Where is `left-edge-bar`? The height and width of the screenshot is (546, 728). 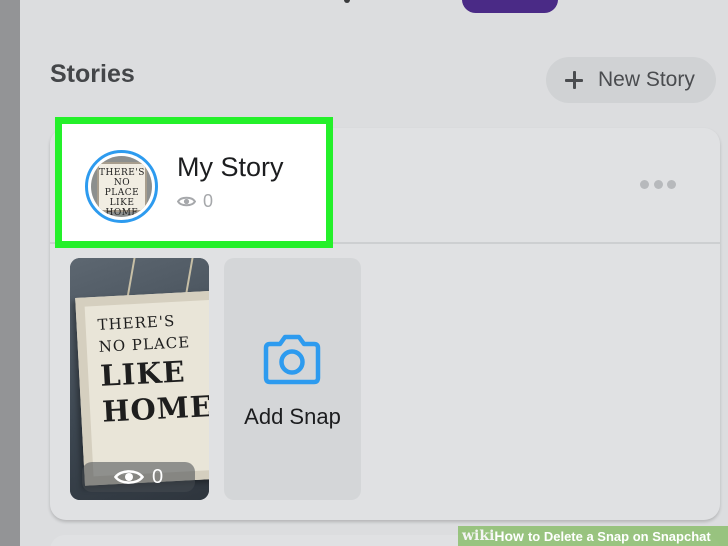 left-edge-bar is located at coordinates (10, 273).